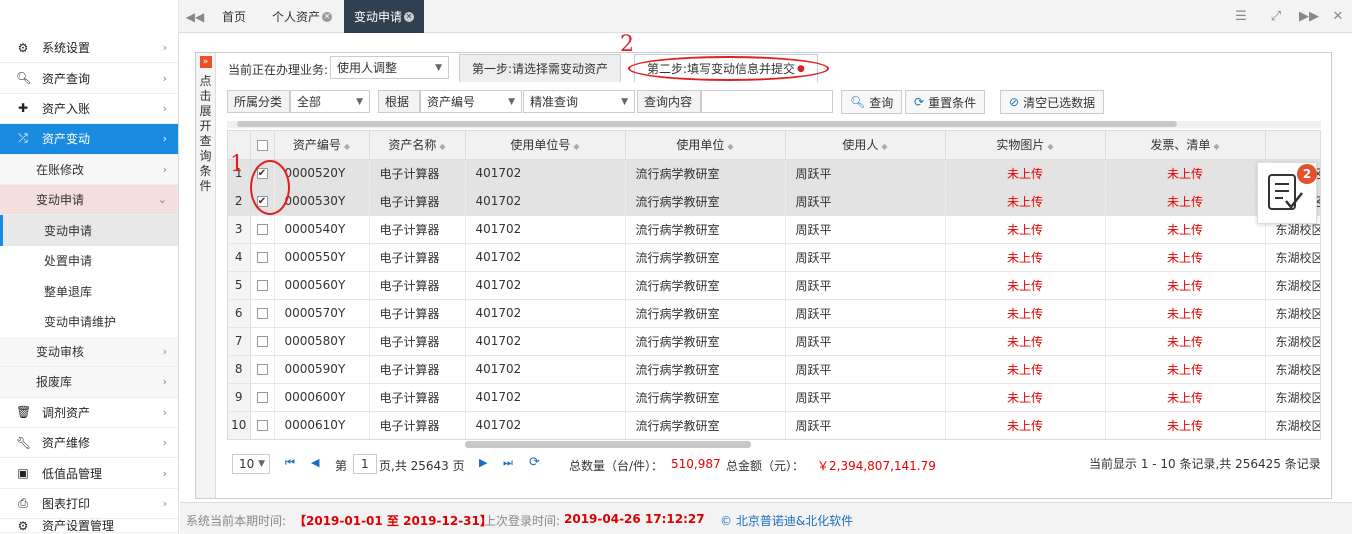 This screenshot has width=1352, height=534. I want to click on table-row: 7 0000580Y 电子计算器 401702 流行病学教研室 周跃平 未上传 未上传 东湖校区, so click(774, 341).